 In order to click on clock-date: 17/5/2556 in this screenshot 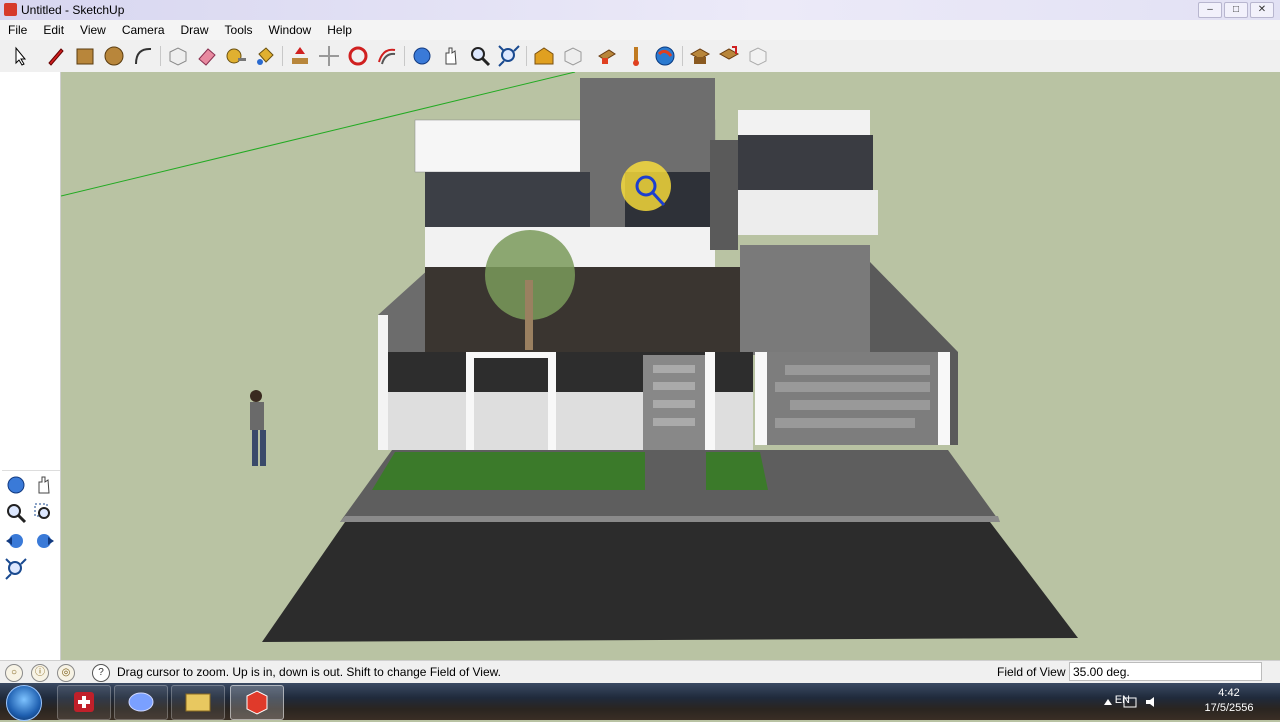, I will do `click(1229, 708)`.